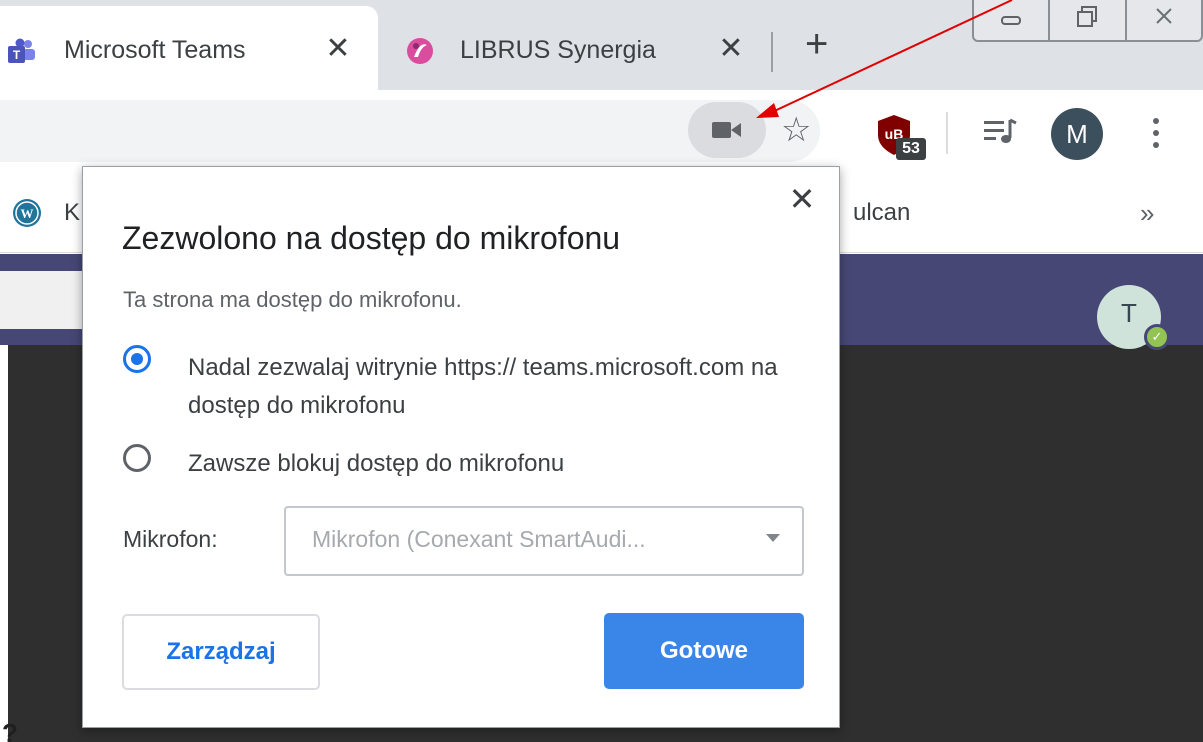 The width and height of the screenshot is (1203, 742). I want to click on svg-text: W, so click(27, 213).